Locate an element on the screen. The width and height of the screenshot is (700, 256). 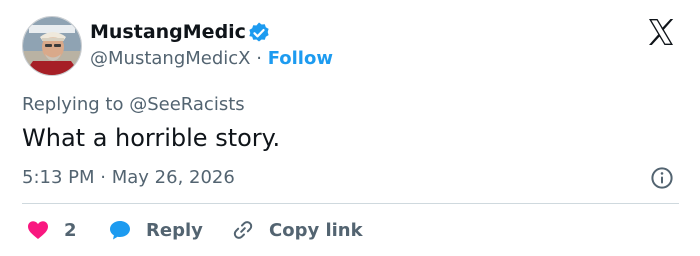
copy-link-button: Copy link is located at coordinates (297, 230).